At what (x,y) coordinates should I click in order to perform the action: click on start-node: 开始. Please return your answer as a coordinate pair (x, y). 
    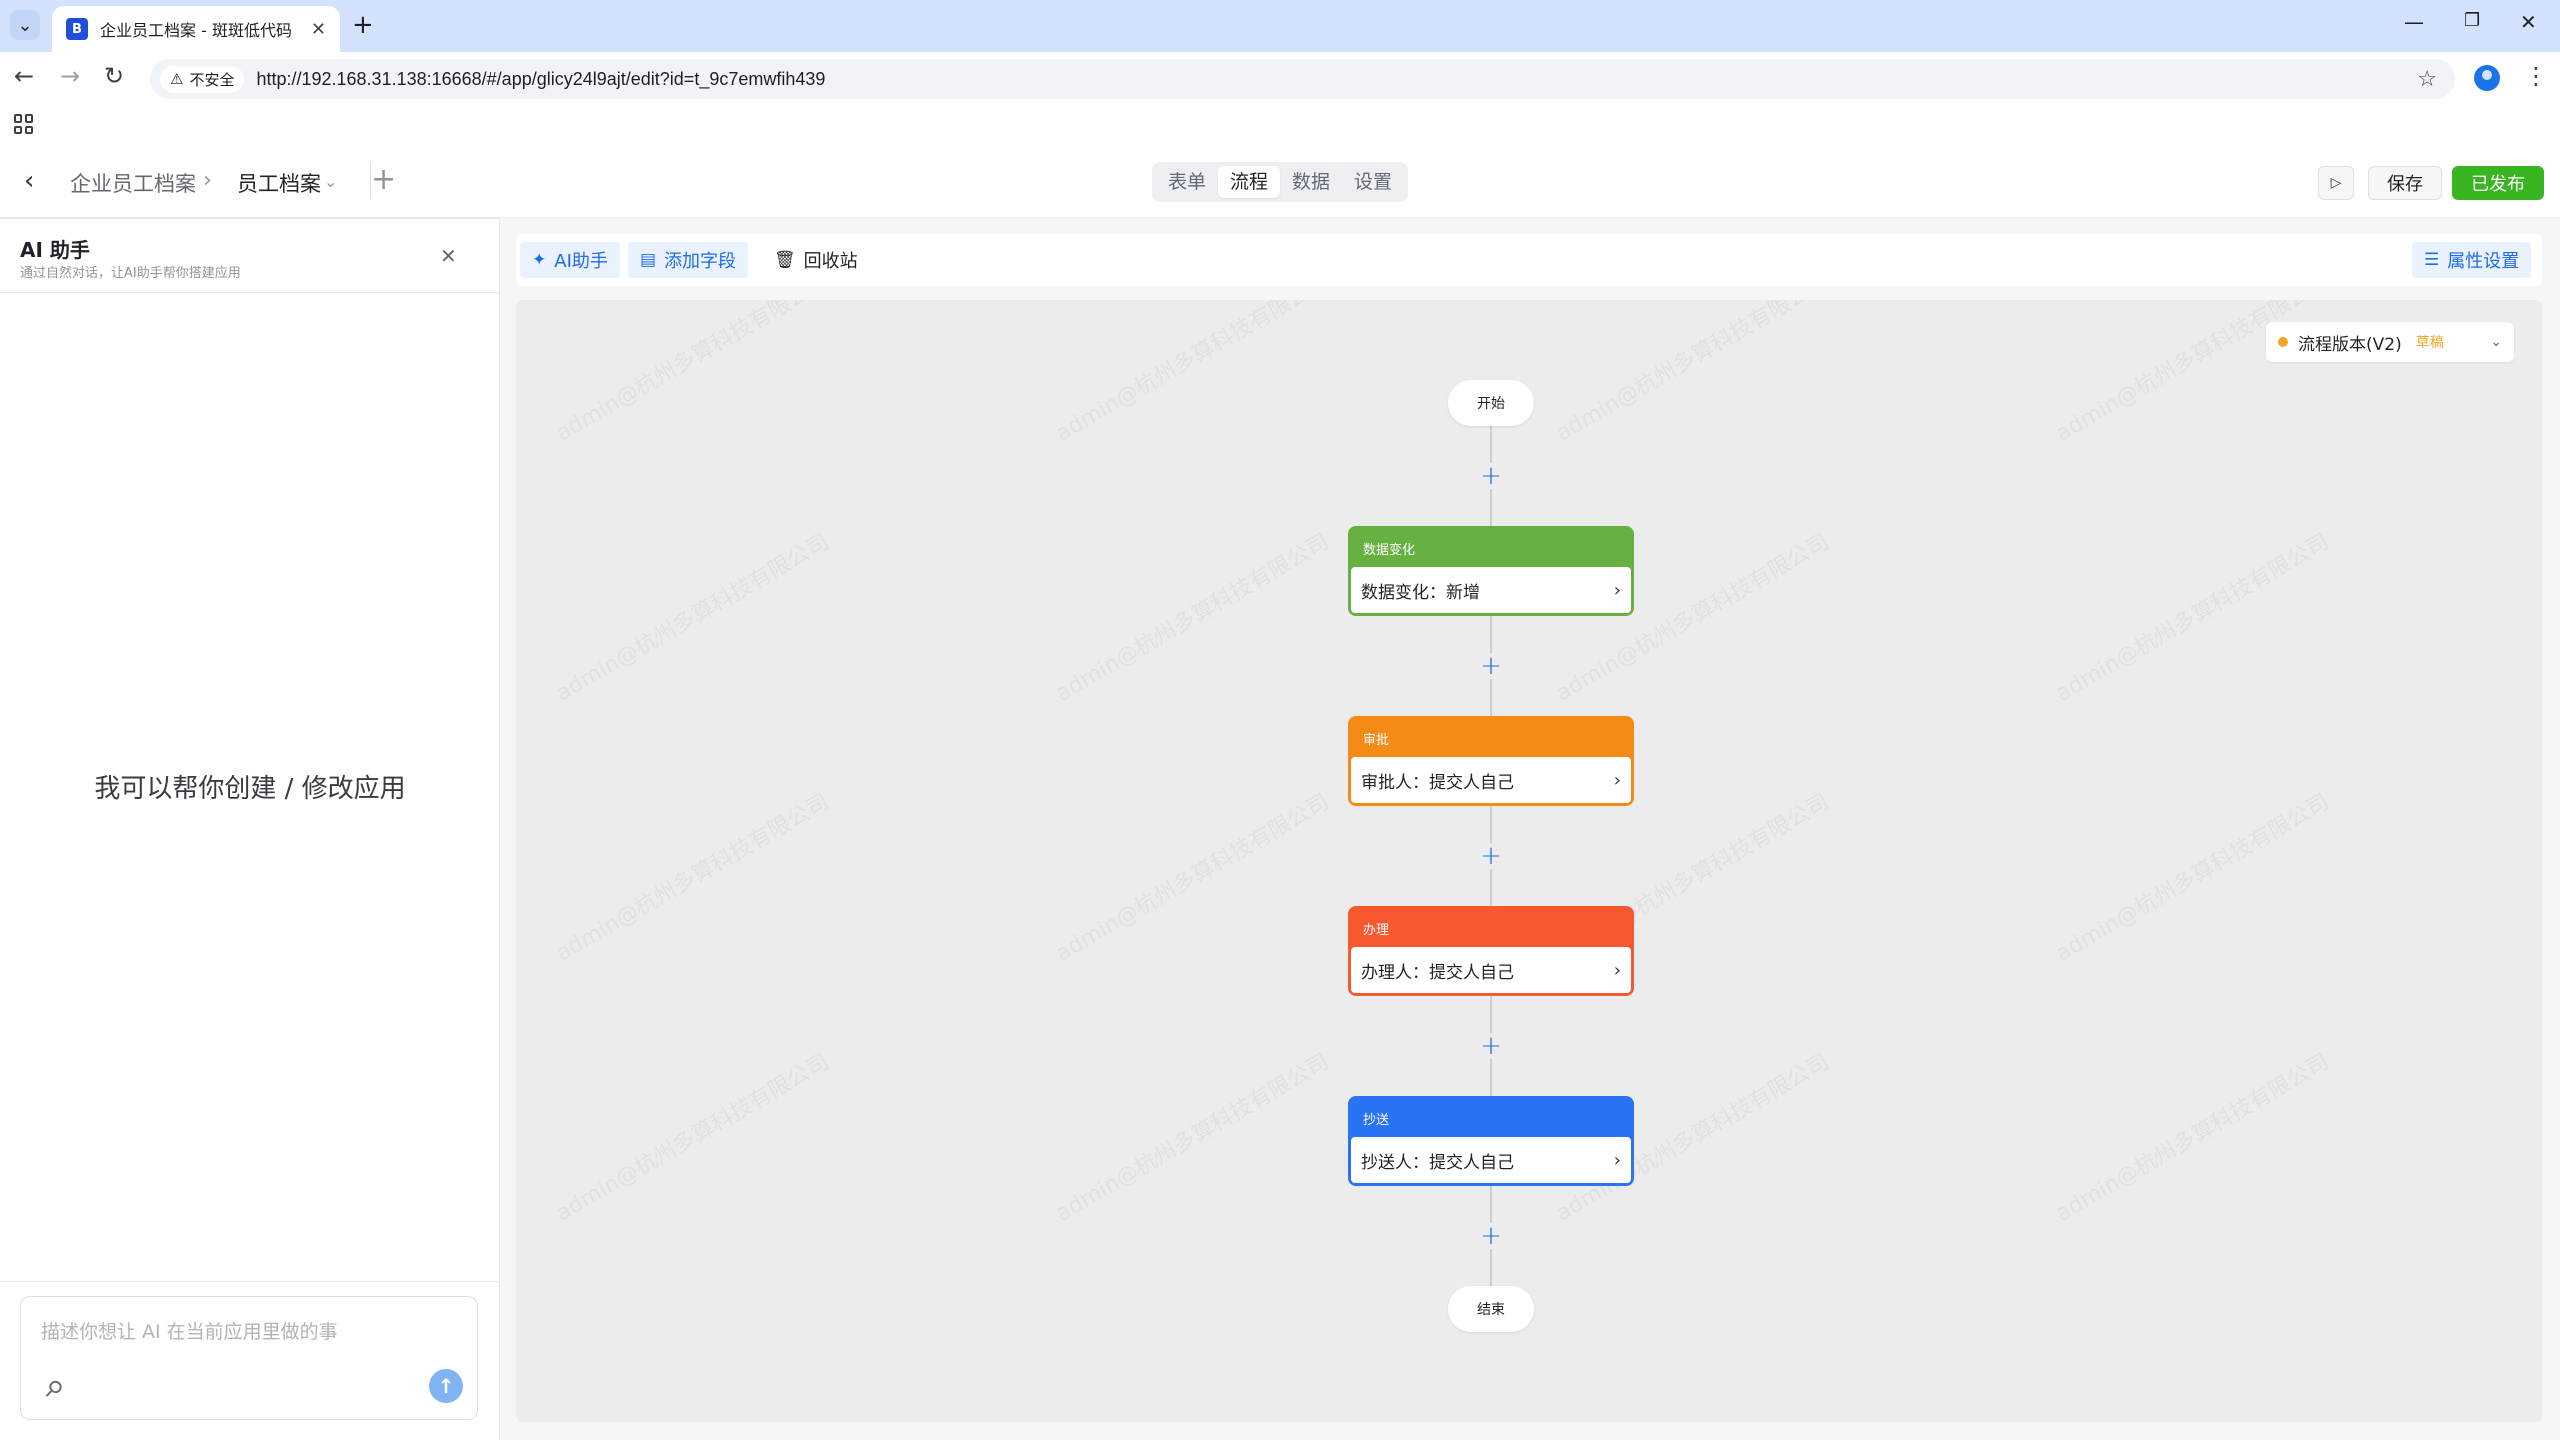
    Looking at the image, I should click on (1491, 403).